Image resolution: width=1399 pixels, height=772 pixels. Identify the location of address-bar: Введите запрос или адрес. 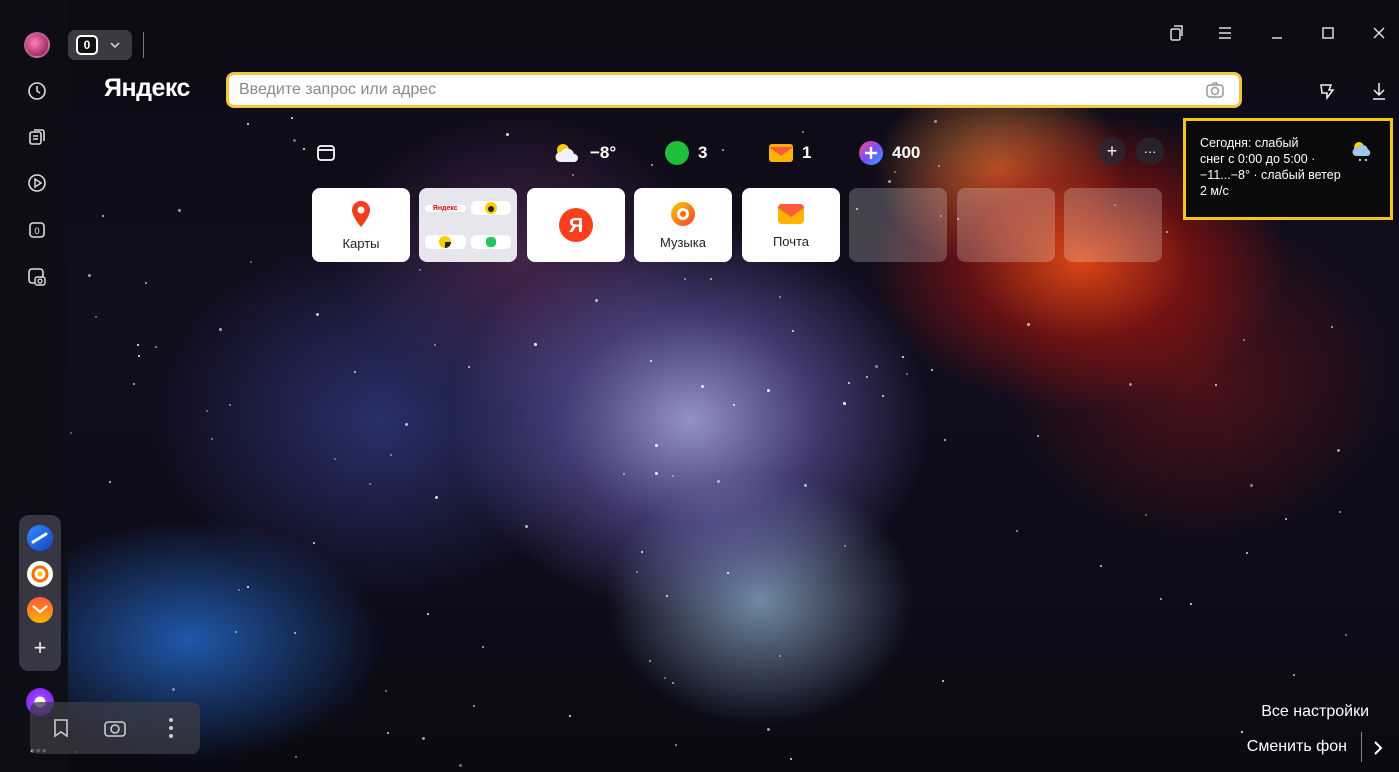
(734, 90).